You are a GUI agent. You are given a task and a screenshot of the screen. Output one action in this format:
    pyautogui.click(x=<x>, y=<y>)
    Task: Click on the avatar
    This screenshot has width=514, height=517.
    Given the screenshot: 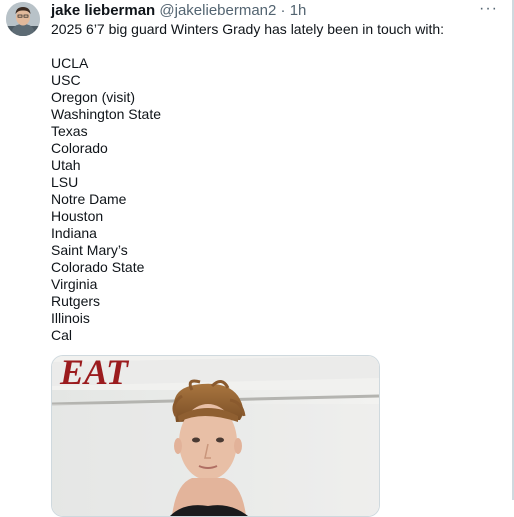 What is the action you would take?
    pyautogui.click(x=23, y=19)
    